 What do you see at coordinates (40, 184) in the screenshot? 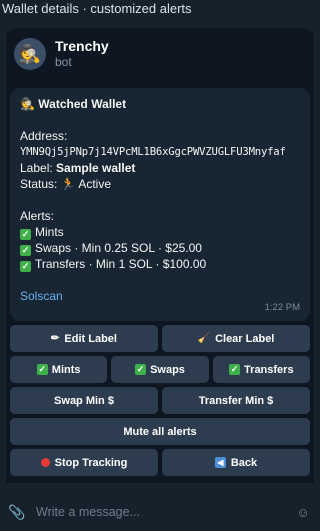
I see `status-prefix: Status:` at bounding box center [40, 184].